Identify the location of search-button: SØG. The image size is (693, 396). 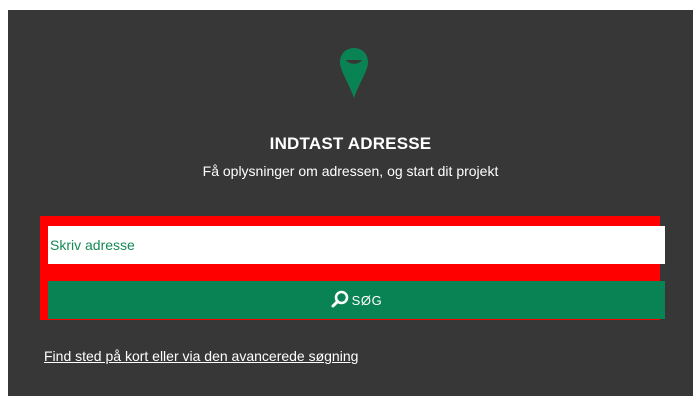
(356, 300).